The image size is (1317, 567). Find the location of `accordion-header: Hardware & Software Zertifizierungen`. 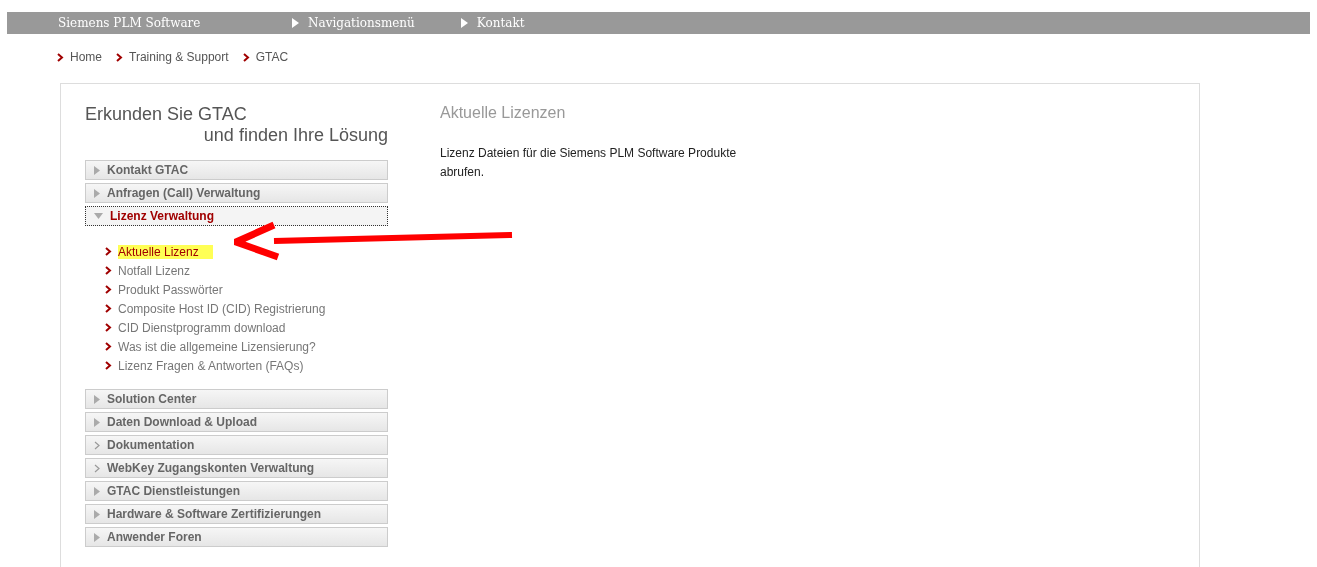

accordion-header: Hardware & Software Zertifizierungen is located at coordinates (236, 514).